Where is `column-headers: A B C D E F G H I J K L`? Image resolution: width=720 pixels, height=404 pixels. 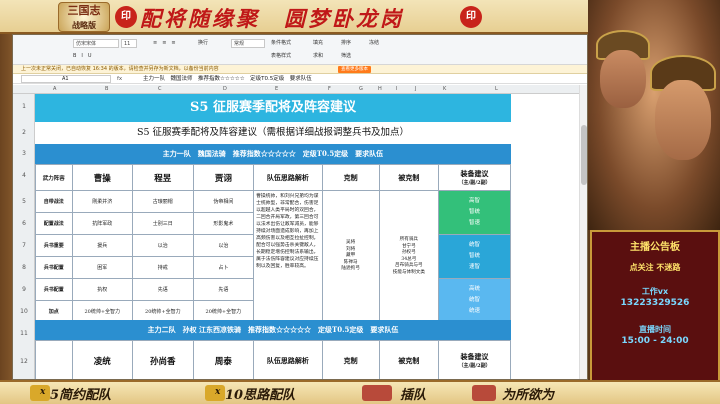 column-headers: A B C D E F G H I J K L is located at coordinates (300, 89).